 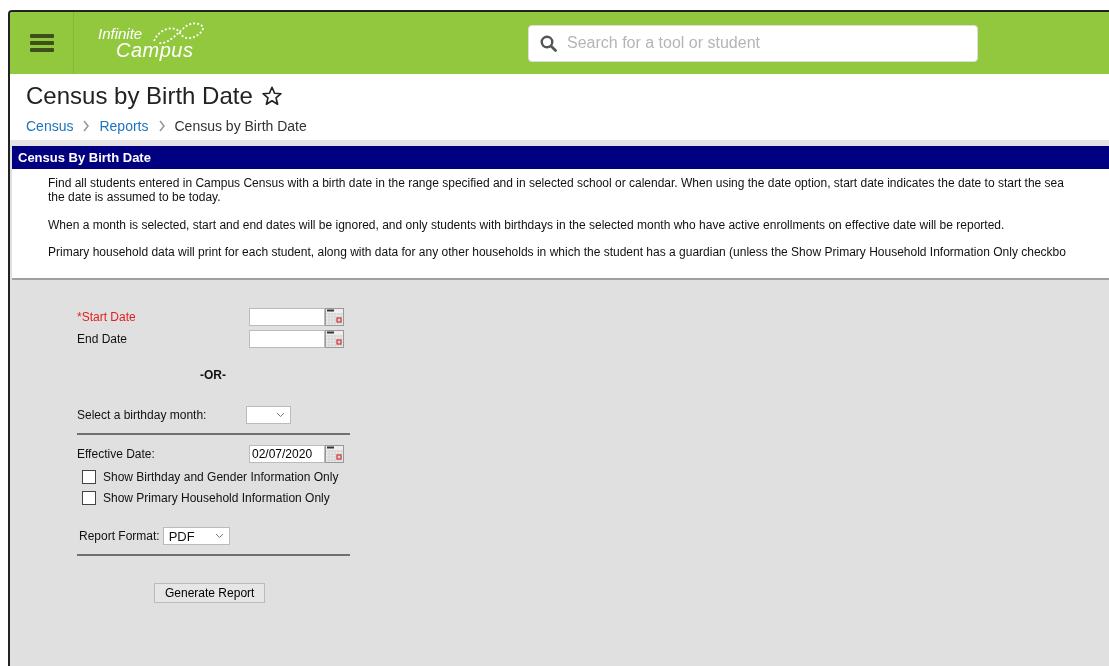 I want to click on description-text: Primary household data will print for each student, along with data for any other households in which the student has a guardian (unless the Show Primary Household Information Only checkbo, so click(x=557, y=253).